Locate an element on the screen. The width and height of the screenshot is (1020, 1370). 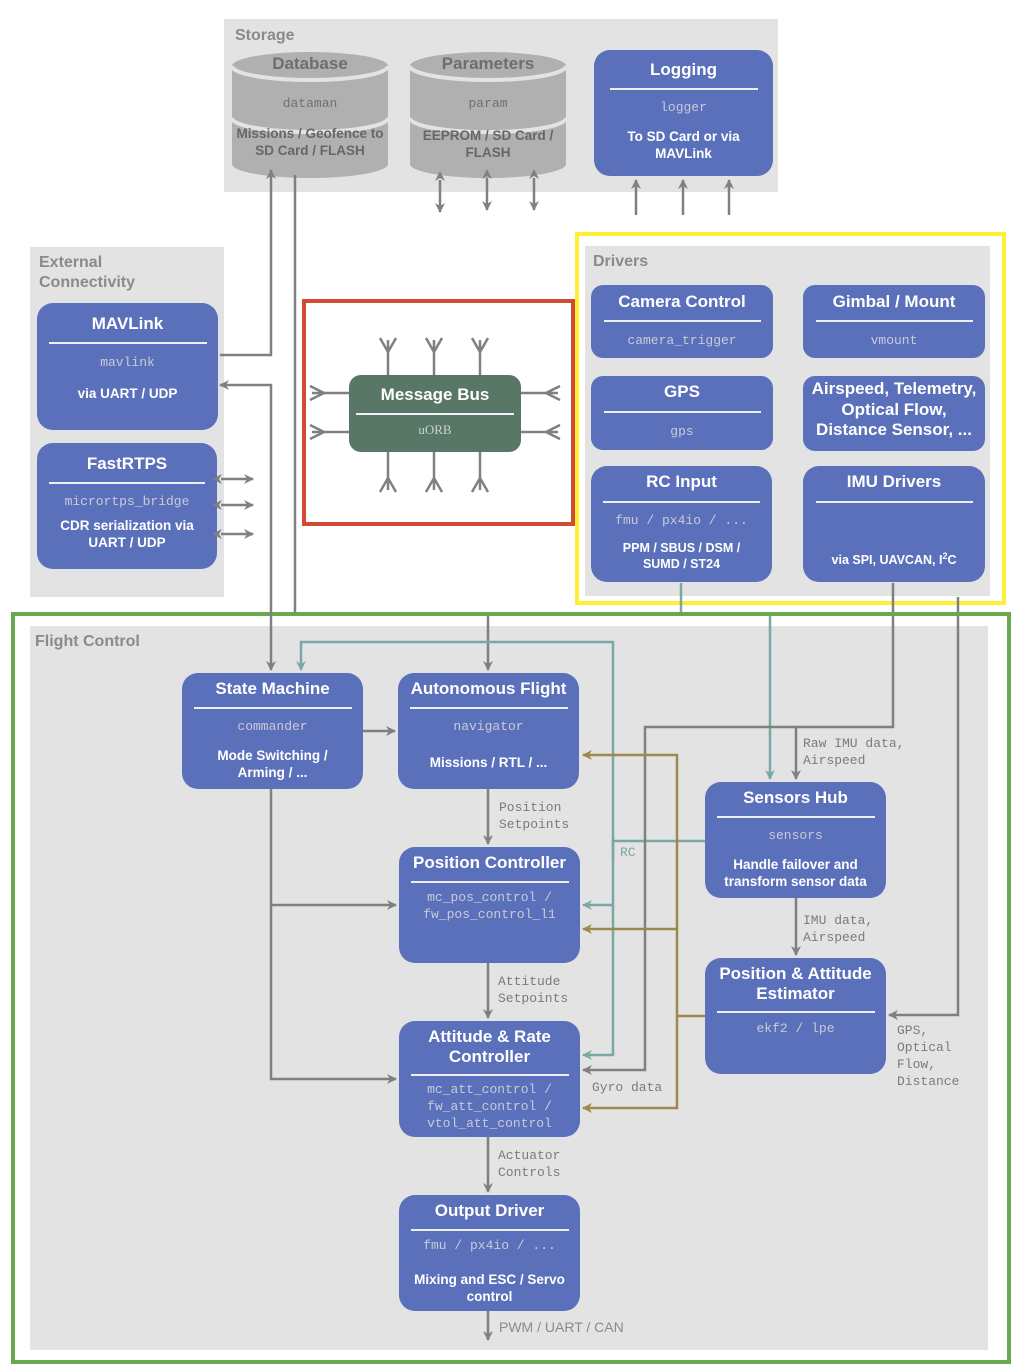
state-to-position-line is located at coordinates (333, 936).